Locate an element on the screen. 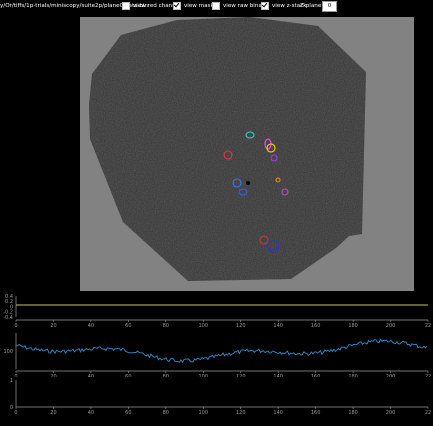  x-tick-label: 200 is located at coordinates (391, 413).